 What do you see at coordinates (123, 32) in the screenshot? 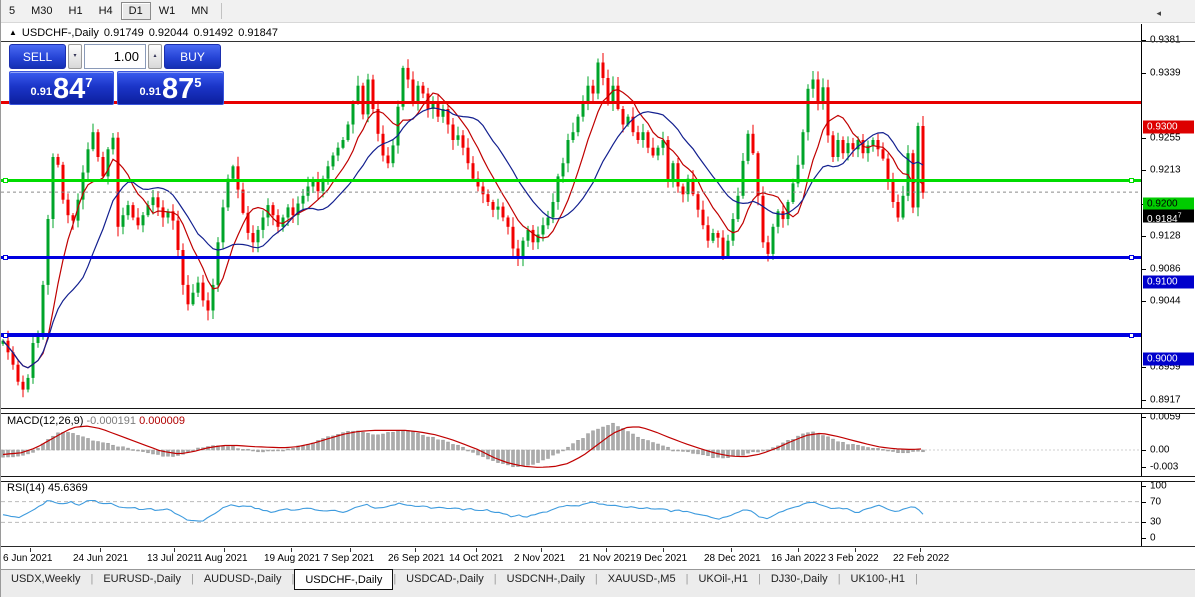
I see `ohlc-open: 0.91749` at bounding box center [123, 32].